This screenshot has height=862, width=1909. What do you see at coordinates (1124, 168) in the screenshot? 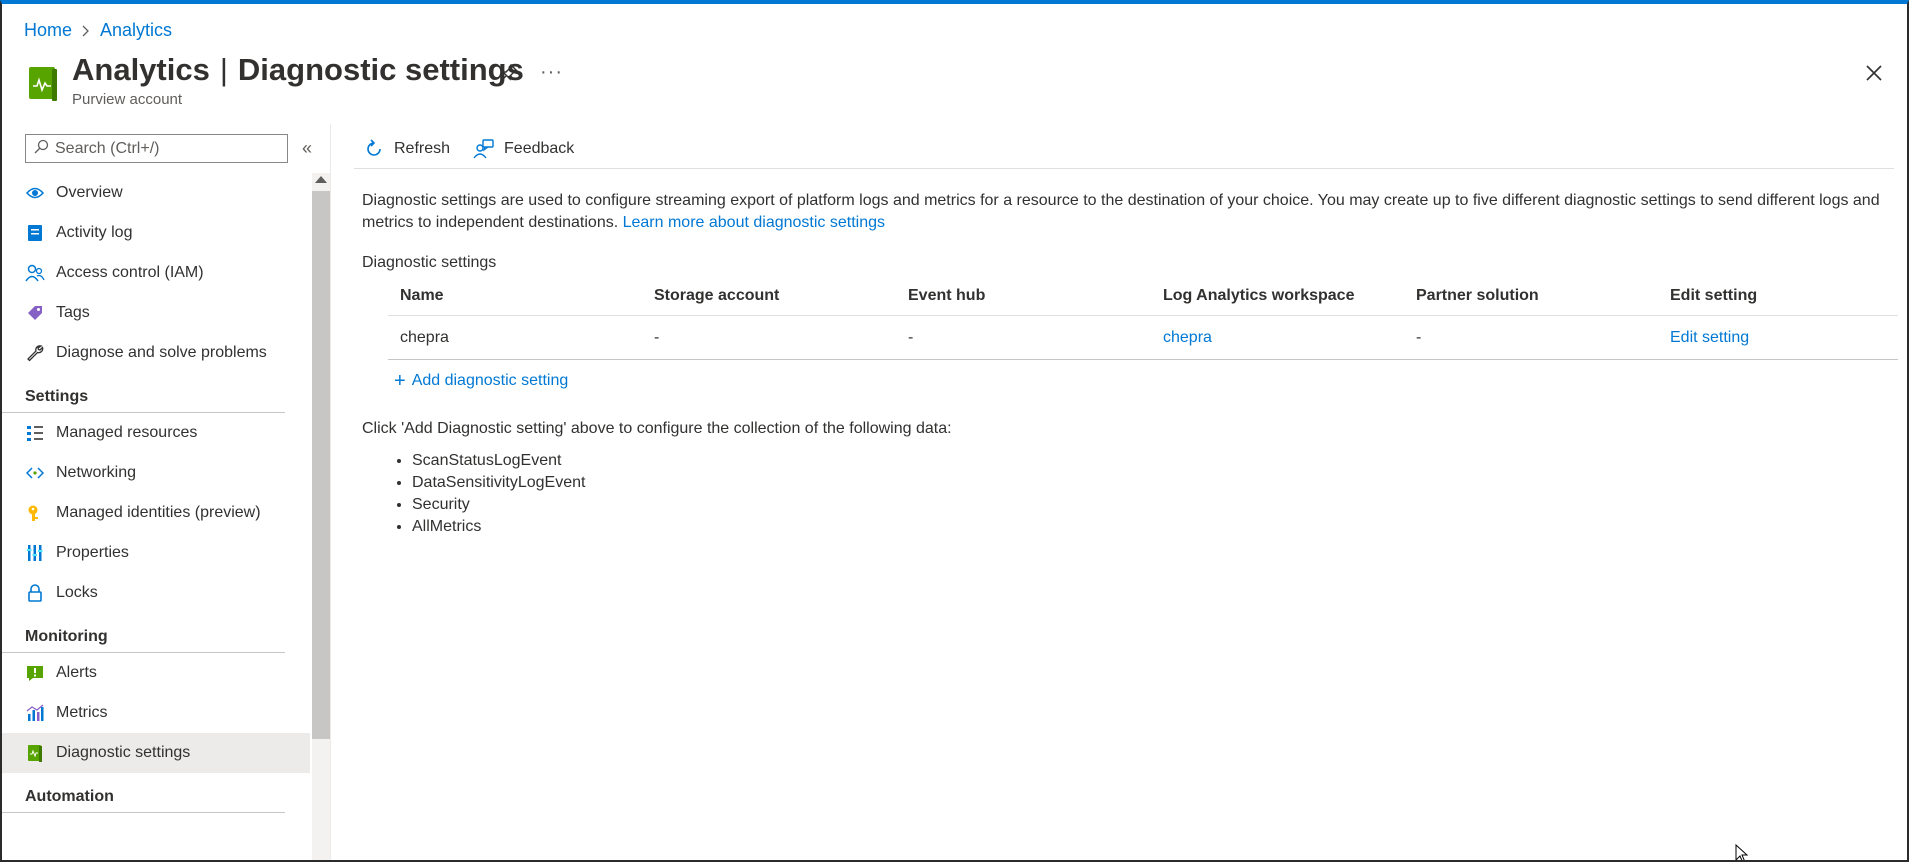
I see `toolbar-divider` at bounding box center [1124, 168].